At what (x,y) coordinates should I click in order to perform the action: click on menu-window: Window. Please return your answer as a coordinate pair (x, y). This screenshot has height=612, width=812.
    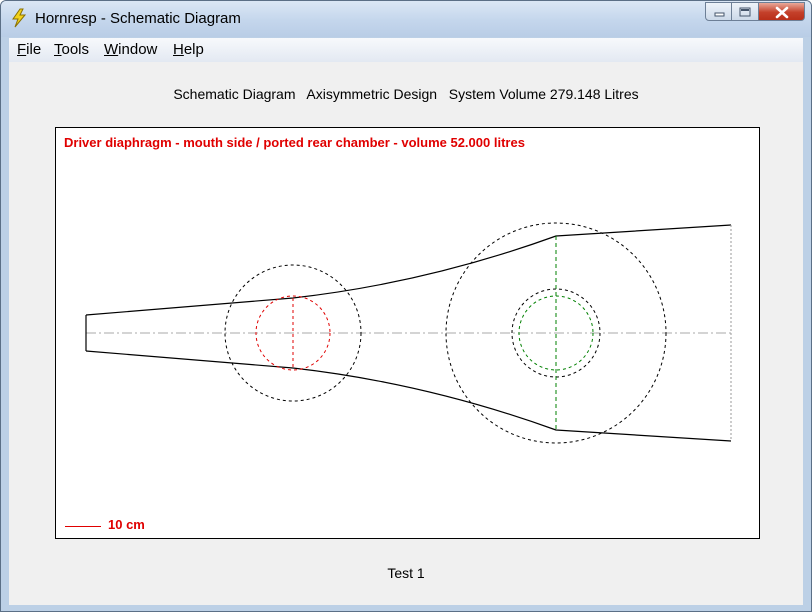
    Looking at the image, I should click on (130, 49).